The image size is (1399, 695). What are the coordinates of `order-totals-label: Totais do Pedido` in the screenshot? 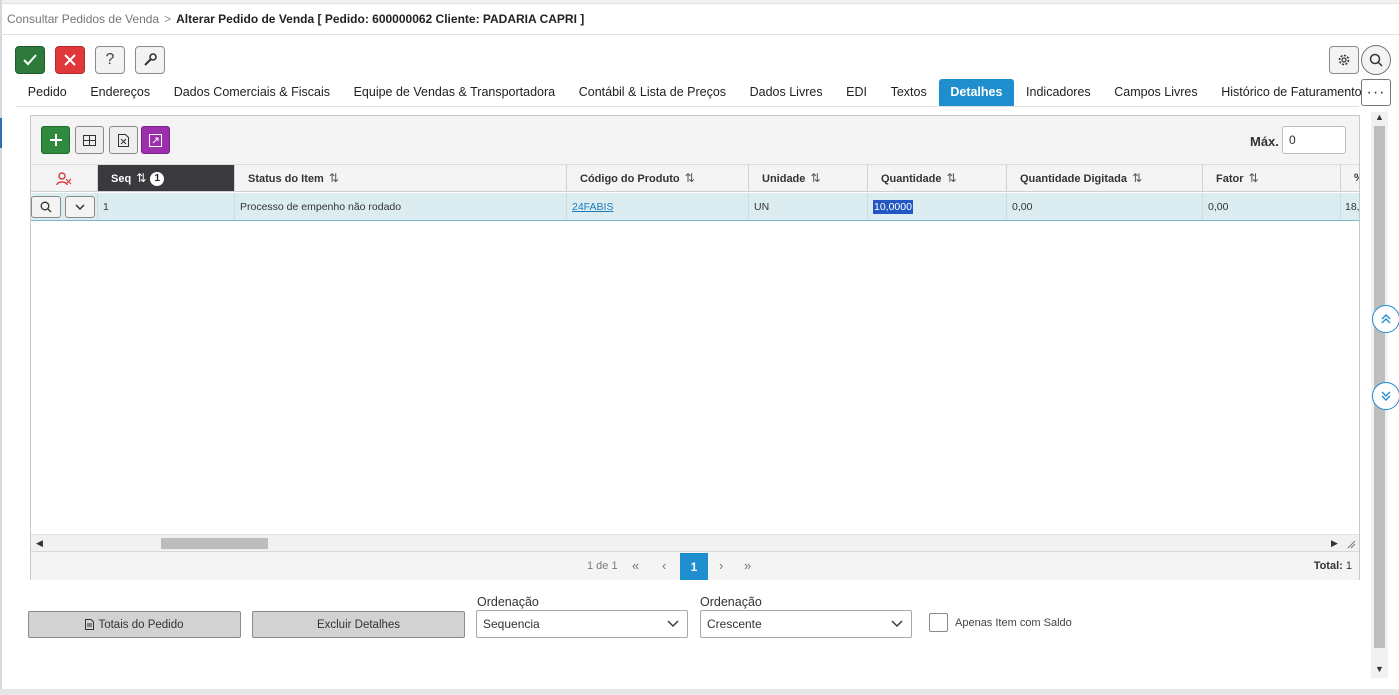 It's located at (141, 624).